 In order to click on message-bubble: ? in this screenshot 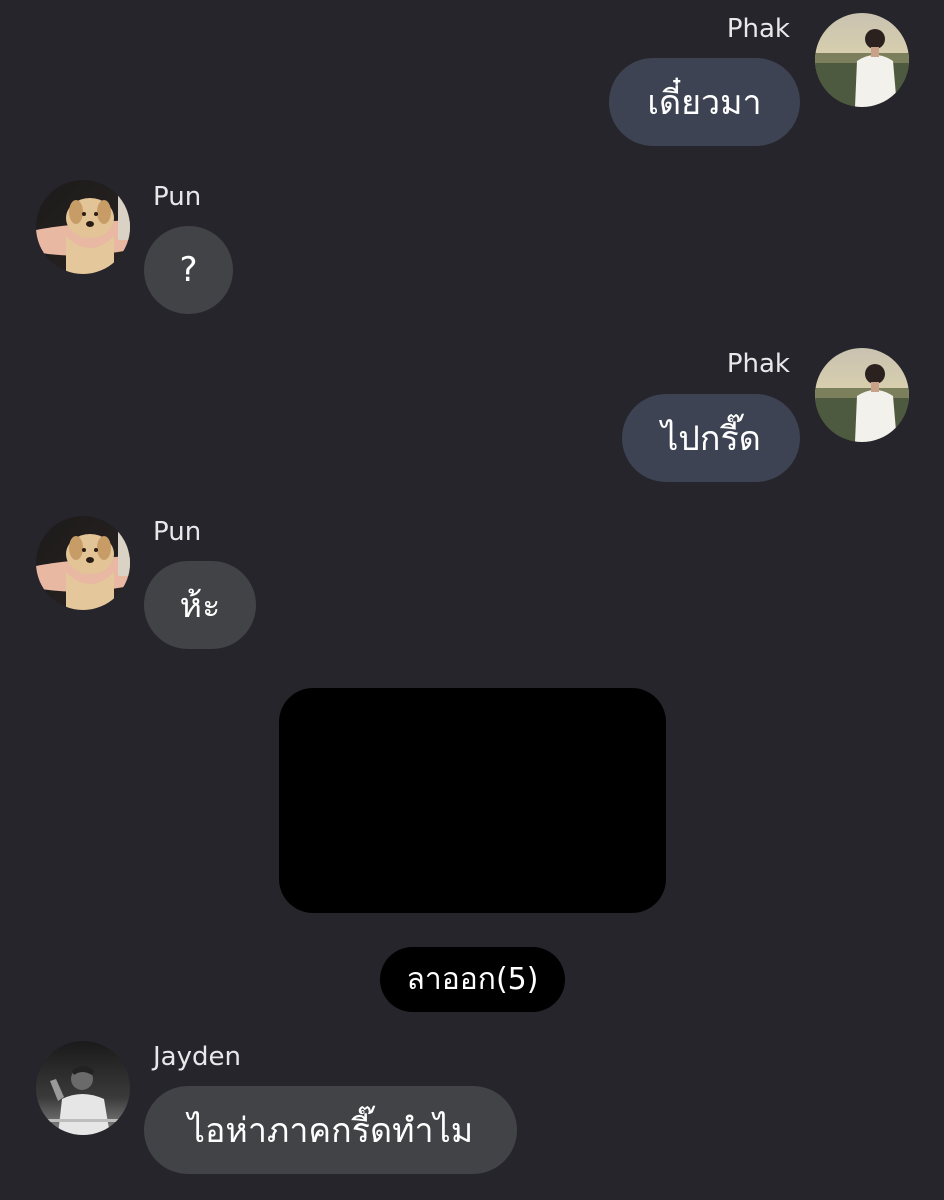, I will do `click(188, 270)`.